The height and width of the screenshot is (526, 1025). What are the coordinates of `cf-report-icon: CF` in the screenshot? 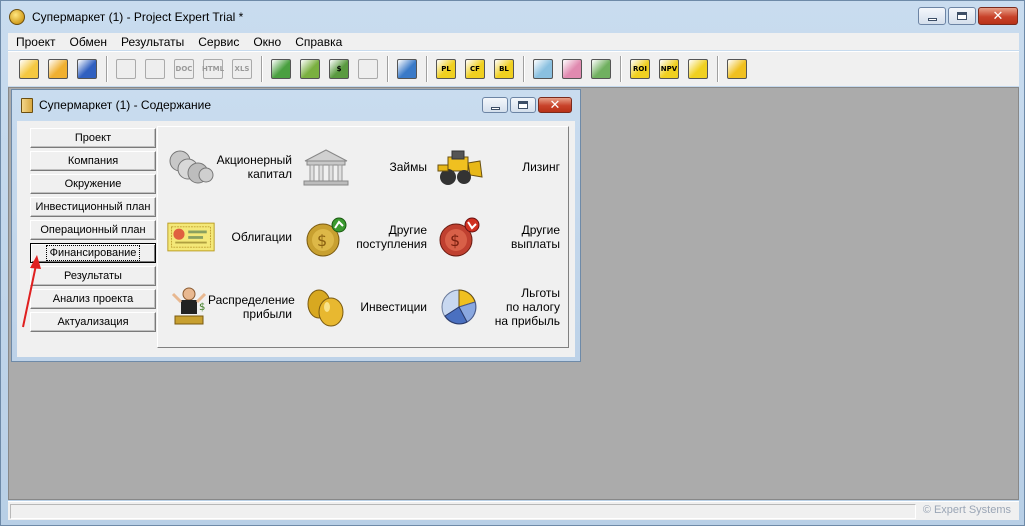 It's located at (475, 69).